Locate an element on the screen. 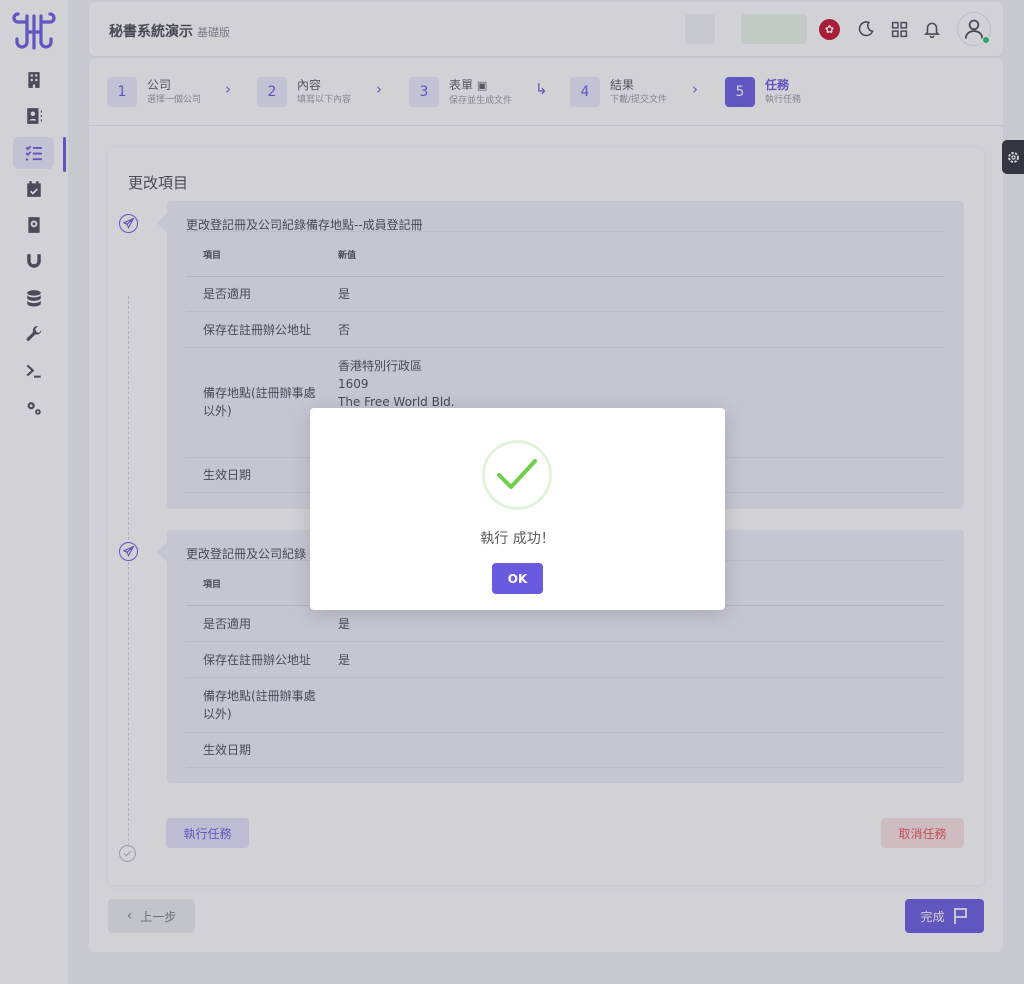 The width and height of the screenshot is (1024, 984). success-dialog: 執行 成功！ OK is located at coordinates (517, 509).